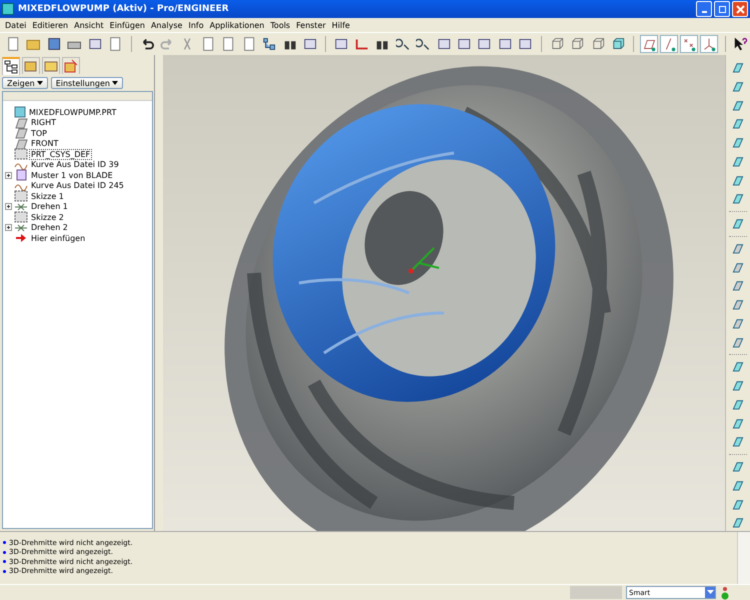 The image size is (750, 600). What do you see at coordinates (72, 175) in the screenshot?
I see `tree-item: Muster 1 von BLADE` at bounding box center [72, 175].